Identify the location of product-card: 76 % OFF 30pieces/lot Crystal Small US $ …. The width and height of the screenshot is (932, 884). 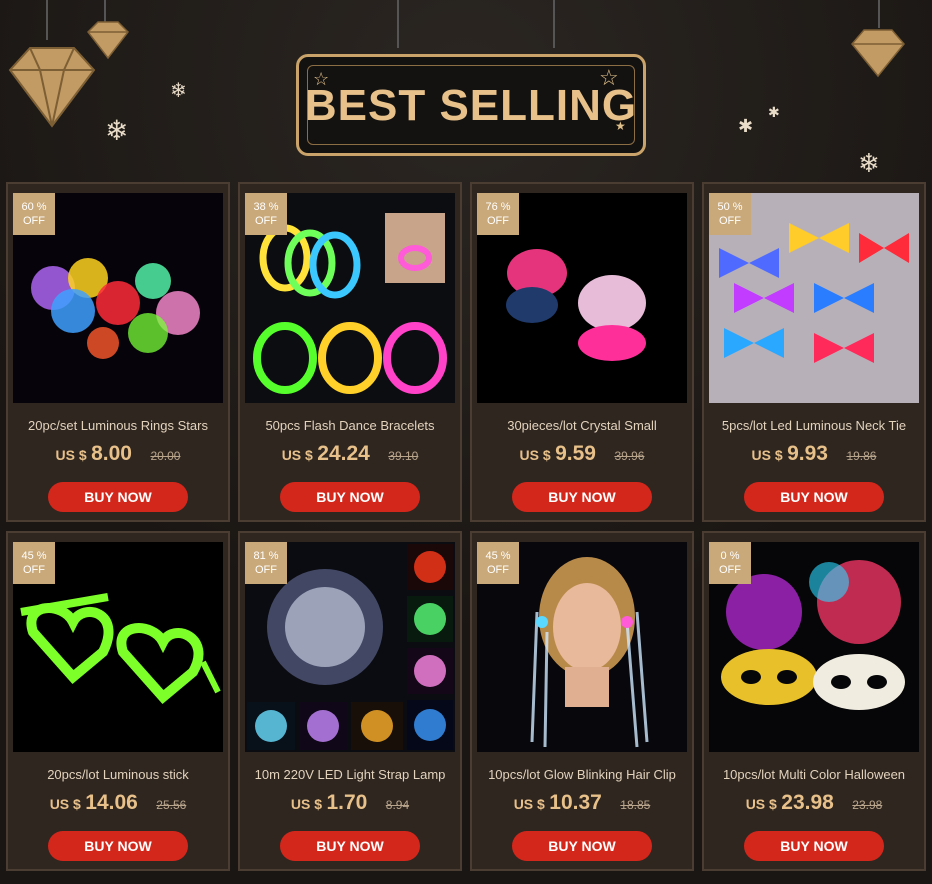
(582, 352).